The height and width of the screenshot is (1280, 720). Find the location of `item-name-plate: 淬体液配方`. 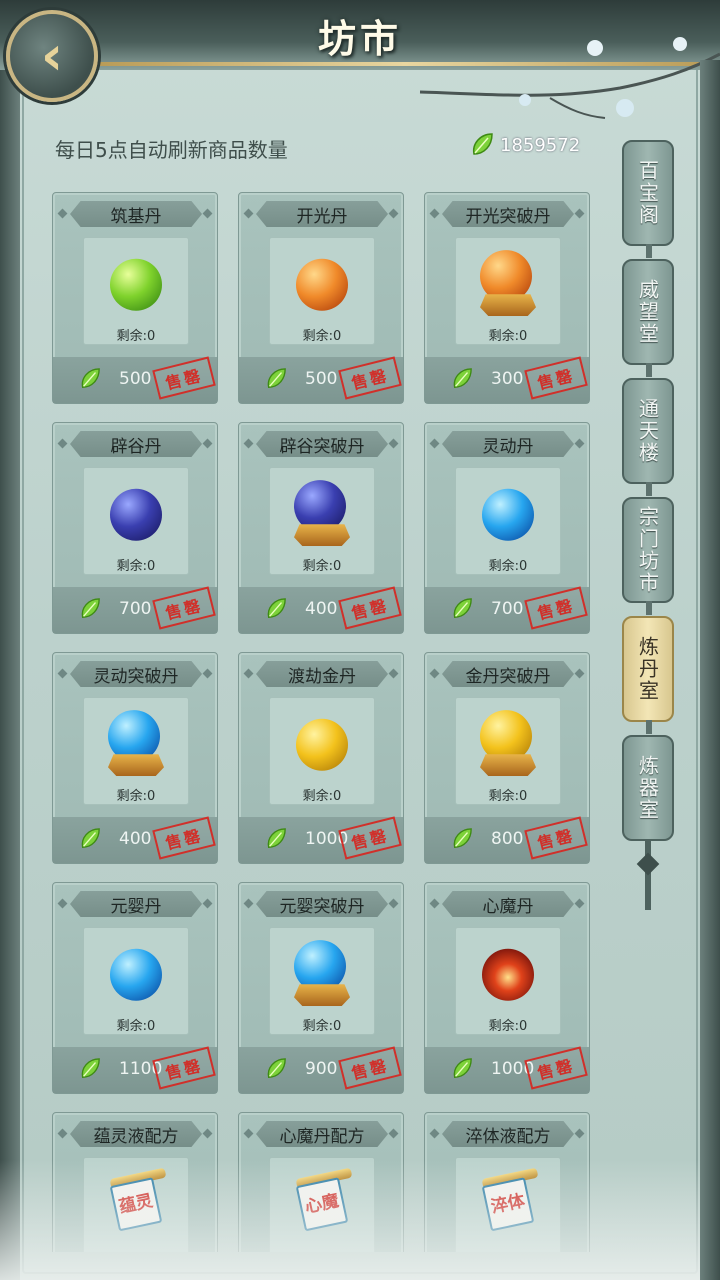

item-name-plate: 淬体液配方 is located at coordinates (508, 1134).